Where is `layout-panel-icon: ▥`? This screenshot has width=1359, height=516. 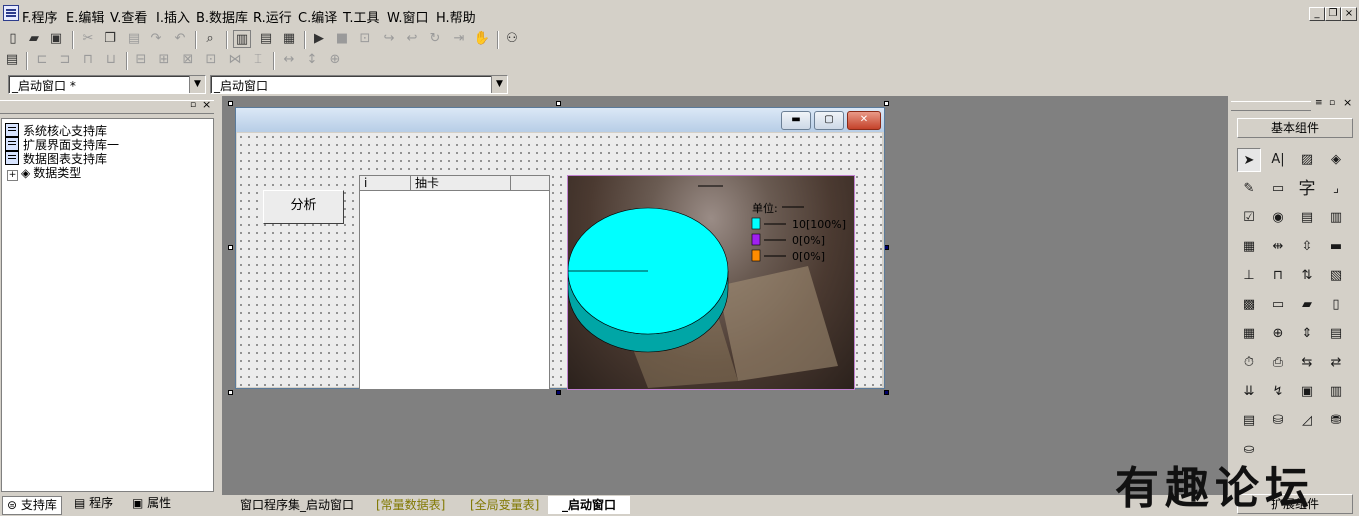
layout-panel-icon: ▥ is located at coordinates (242, 39).